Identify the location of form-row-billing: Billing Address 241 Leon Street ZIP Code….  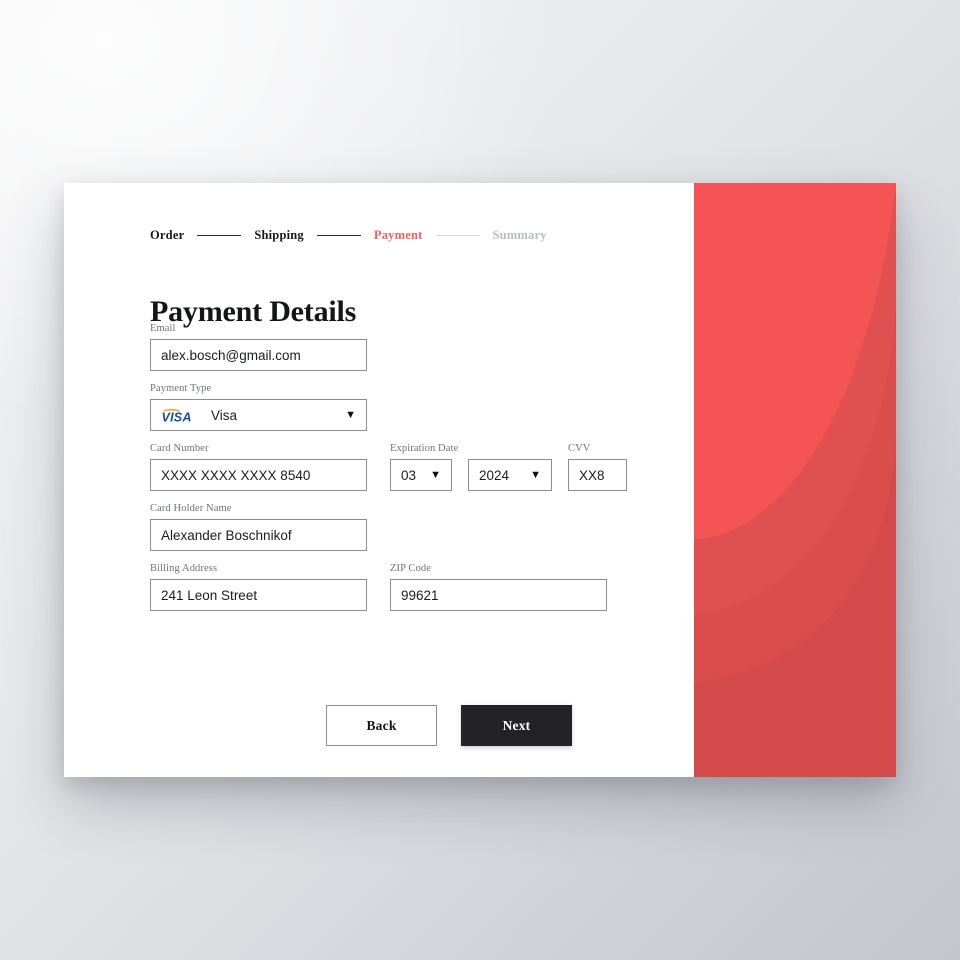
(400, 587).